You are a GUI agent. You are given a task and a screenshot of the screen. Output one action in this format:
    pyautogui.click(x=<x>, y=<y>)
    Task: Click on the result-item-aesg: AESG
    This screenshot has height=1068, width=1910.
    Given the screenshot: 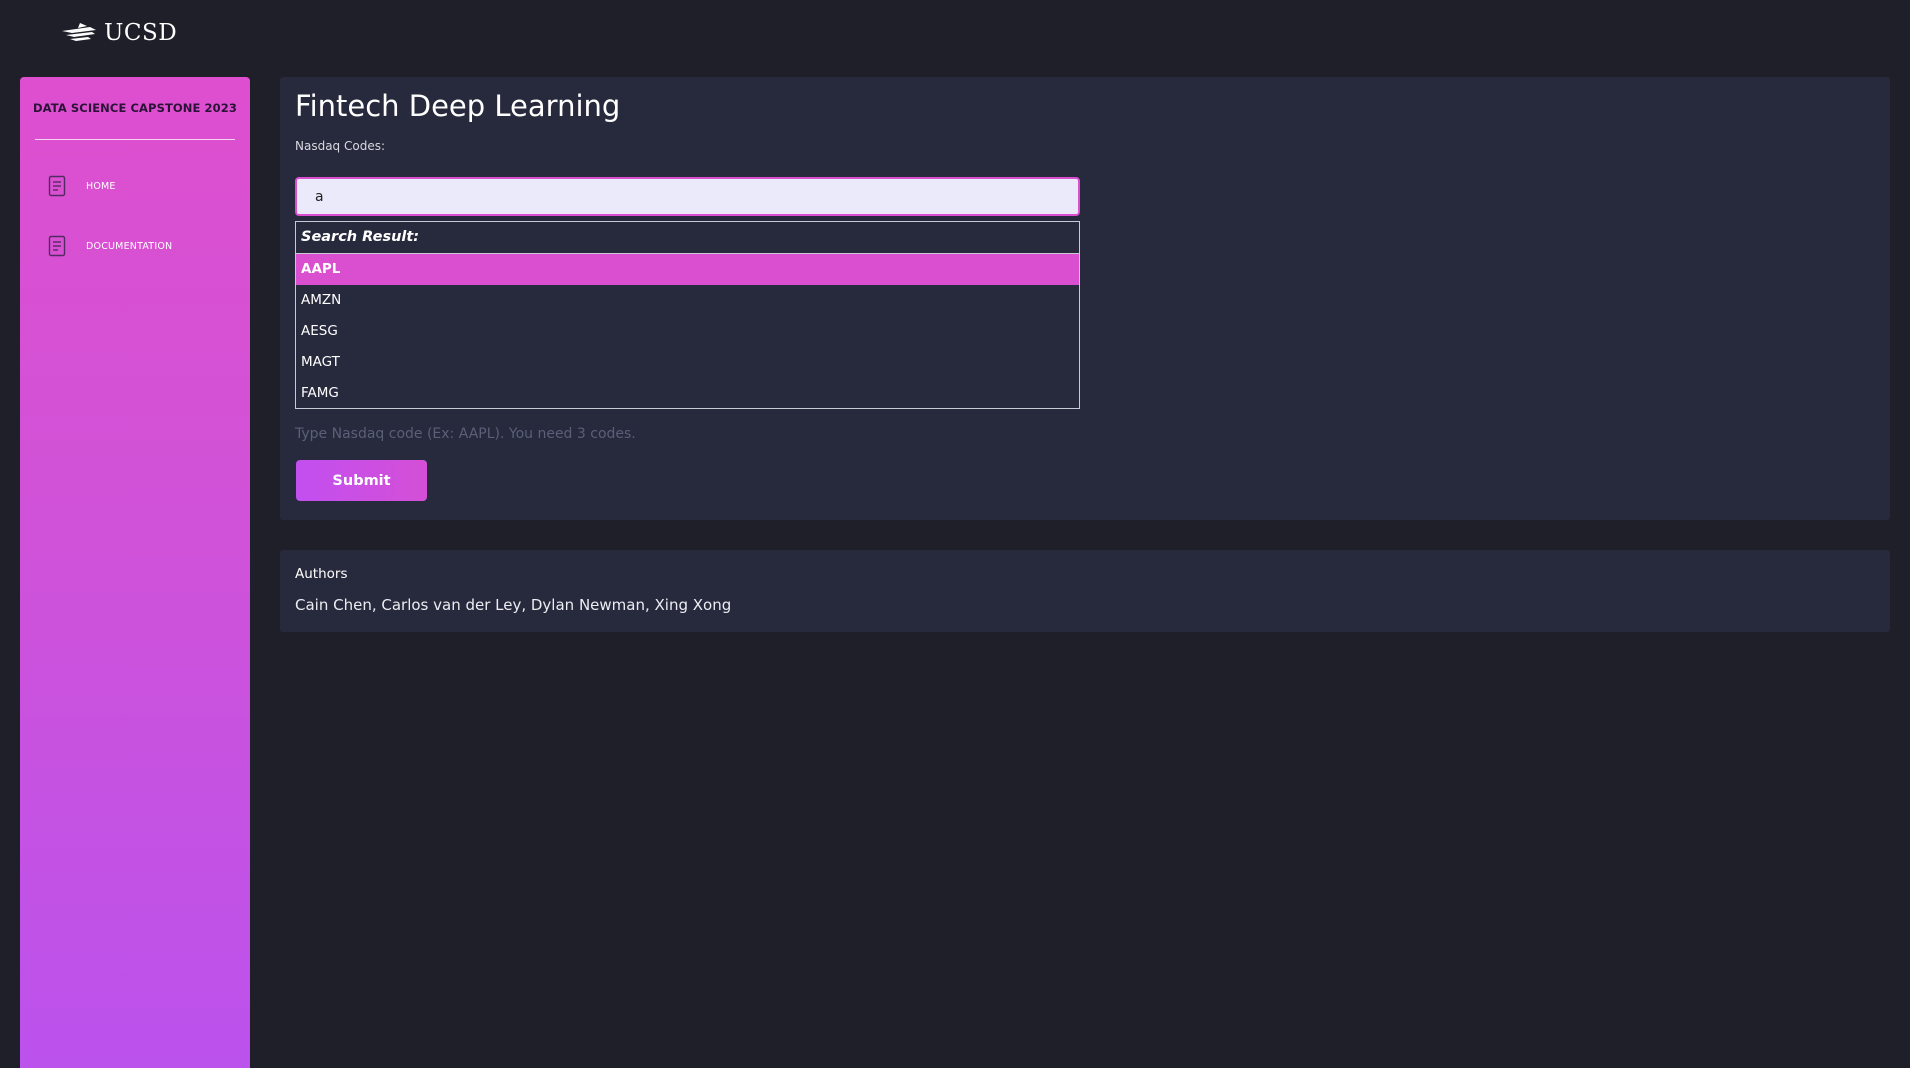 What is the action you would take?
    pyautogui.click(x=687, y=331)
    